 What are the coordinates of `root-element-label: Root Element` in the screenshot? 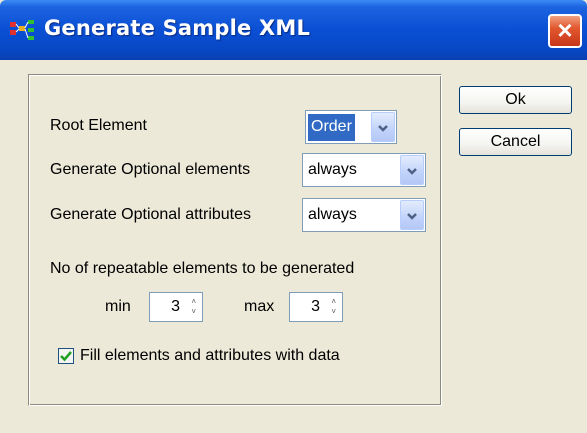 It's located at (98, 125).